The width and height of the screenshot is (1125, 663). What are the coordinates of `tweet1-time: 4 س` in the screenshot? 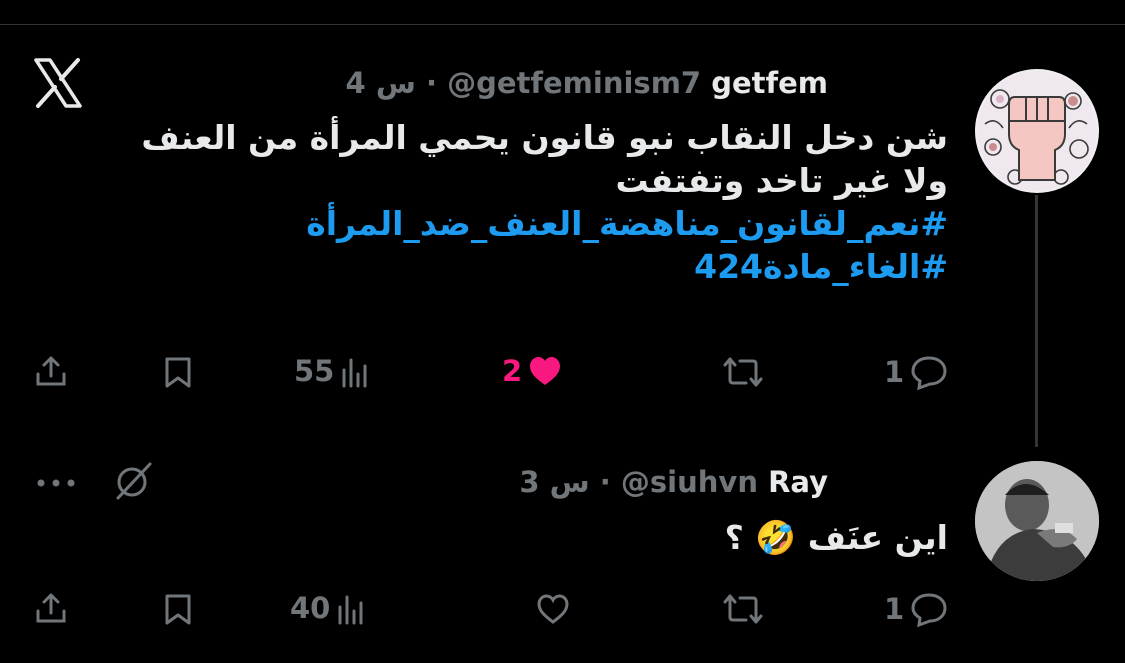 It's located at (380, 83).